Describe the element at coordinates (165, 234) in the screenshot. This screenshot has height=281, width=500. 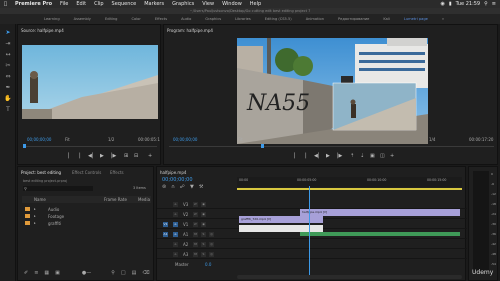
I see `source-patch-a1: A1` at that location.